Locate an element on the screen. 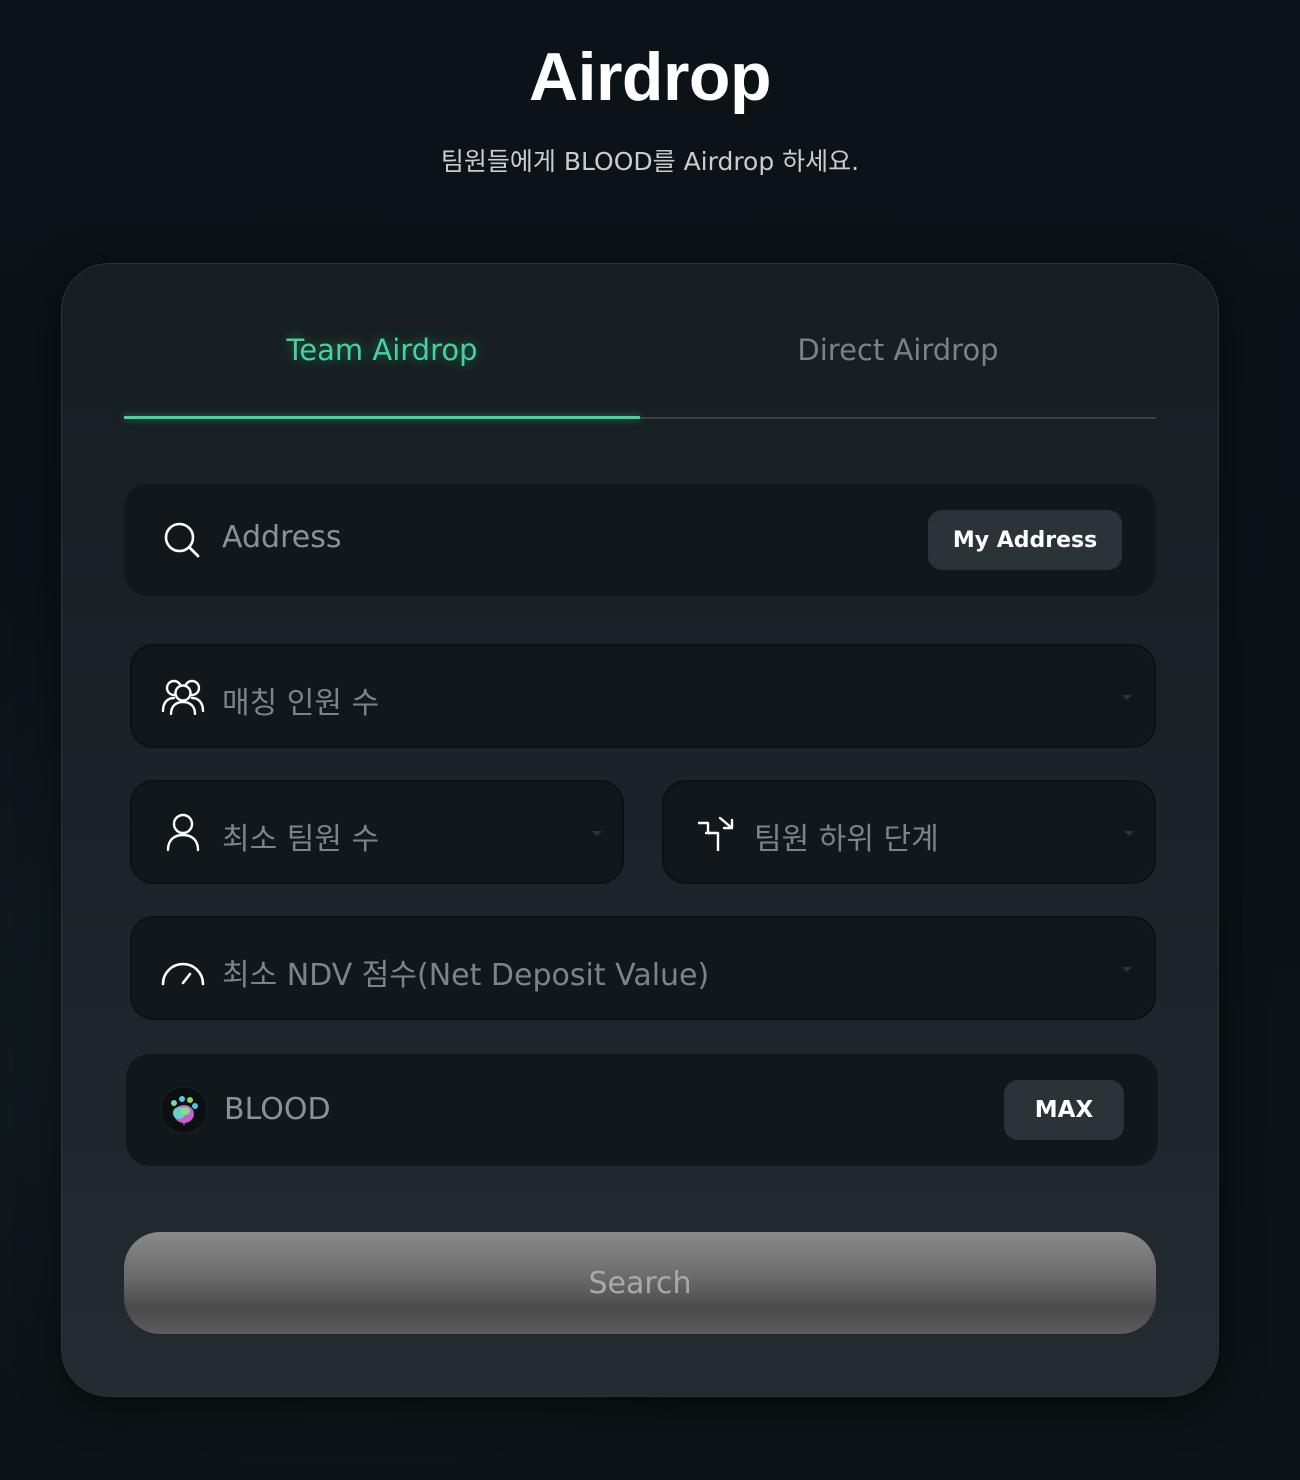 The image size is (1300, 1480). min-ndv-select: 최소 NDV 점수(Net Deposit Value) is located at coordinates (643, 968).